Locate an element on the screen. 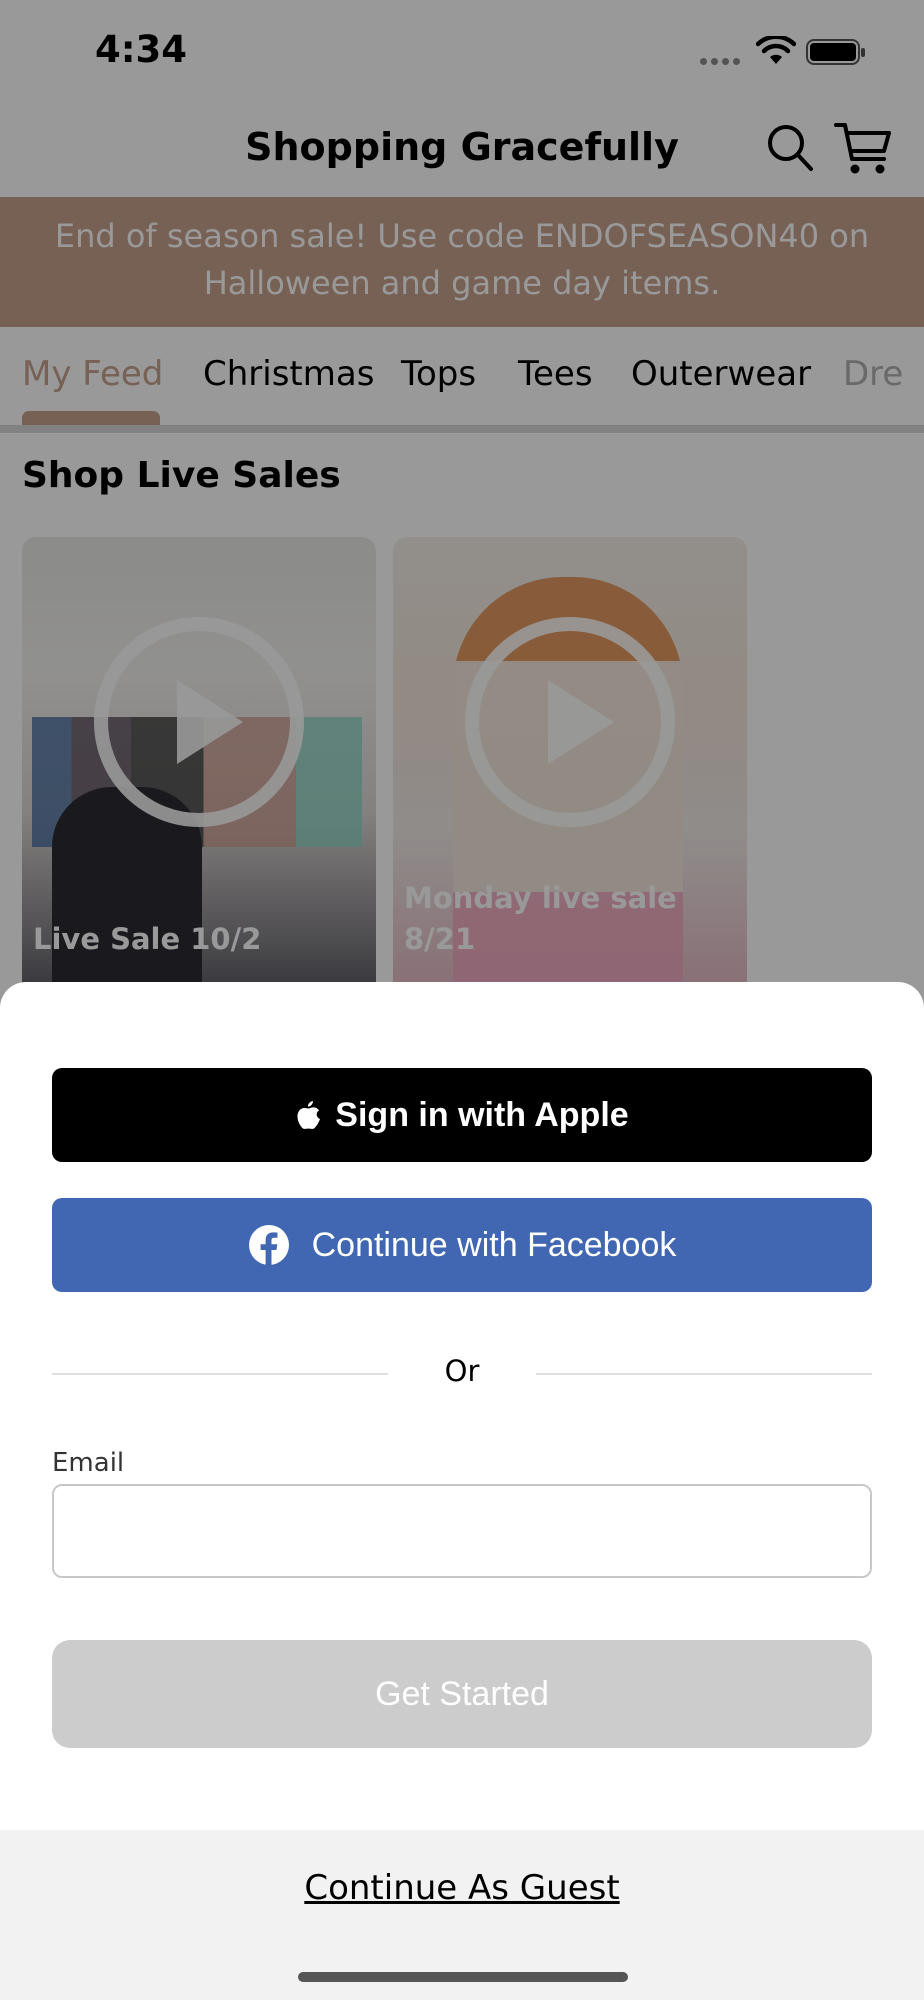  facebook-icon is located at coordinates (268, 1245).